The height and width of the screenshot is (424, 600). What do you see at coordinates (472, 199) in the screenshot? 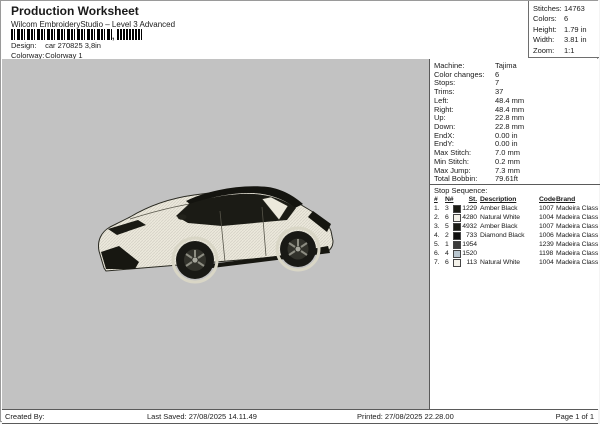
I see `col-header-stitches: St.` at bounding box center [472, 199].